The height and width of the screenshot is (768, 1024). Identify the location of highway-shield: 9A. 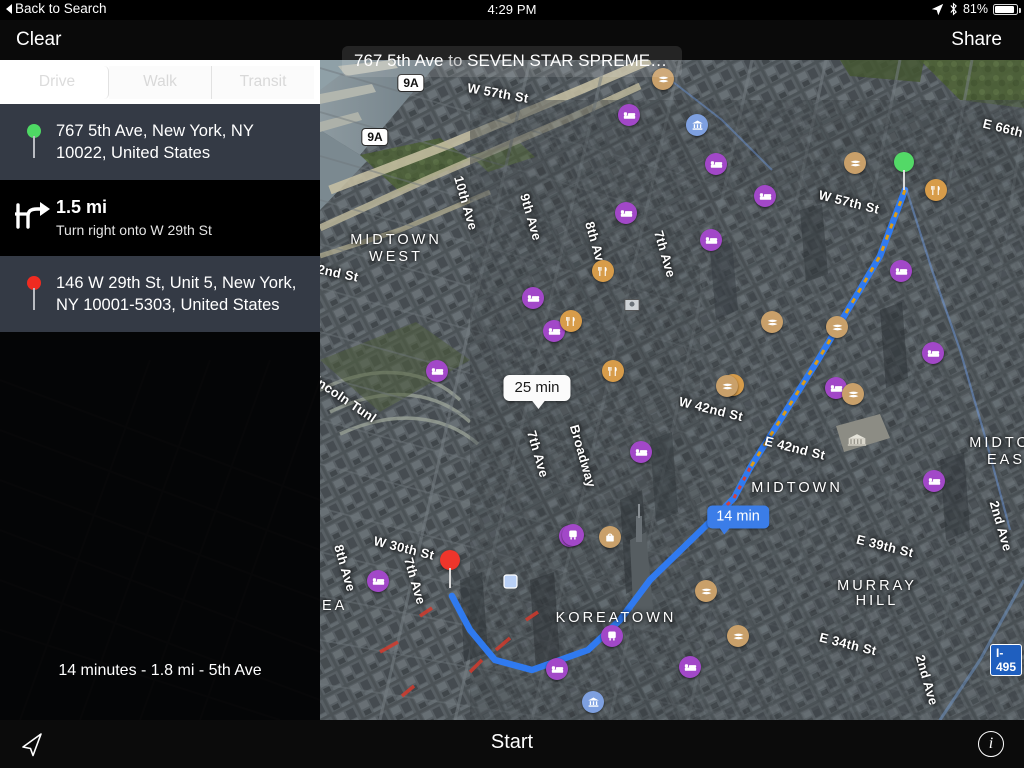
(375, 137).